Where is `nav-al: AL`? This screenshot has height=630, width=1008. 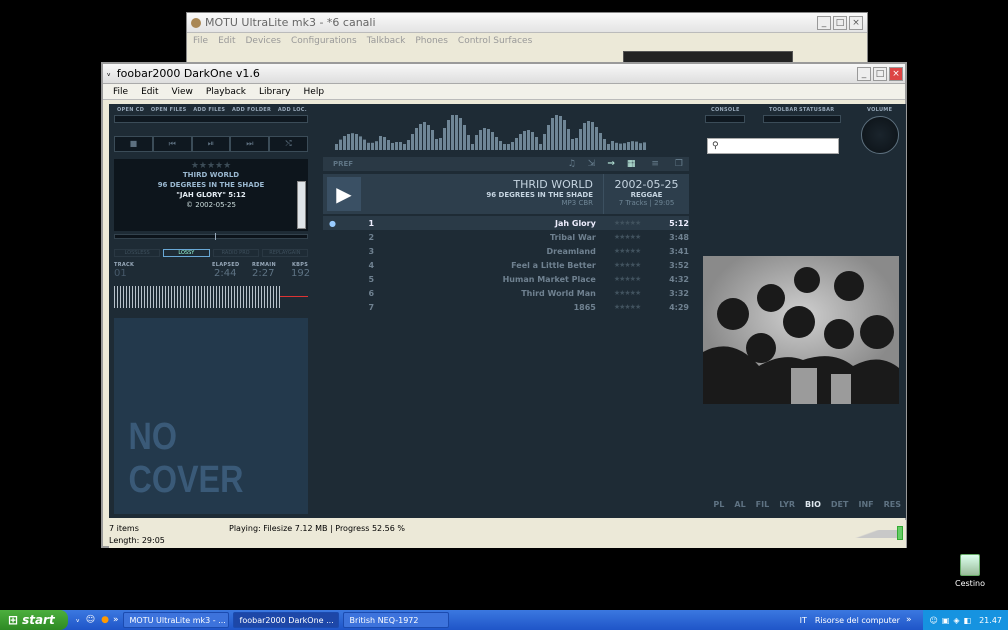
nav-al: AL is located at coordinates (739, 504).